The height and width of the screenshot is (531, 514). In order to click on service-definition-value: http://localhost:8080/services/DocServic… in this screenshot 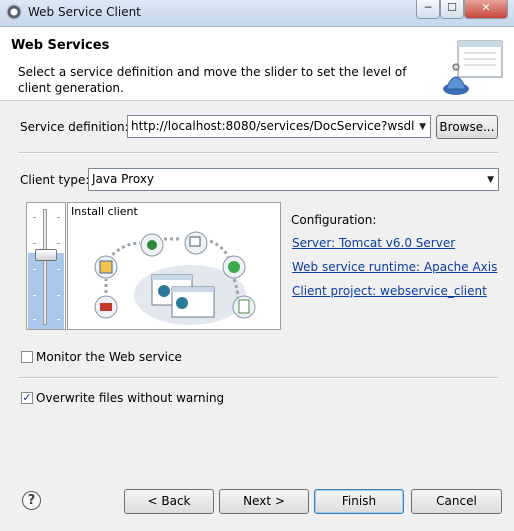, I will do `click(273, 126)`.